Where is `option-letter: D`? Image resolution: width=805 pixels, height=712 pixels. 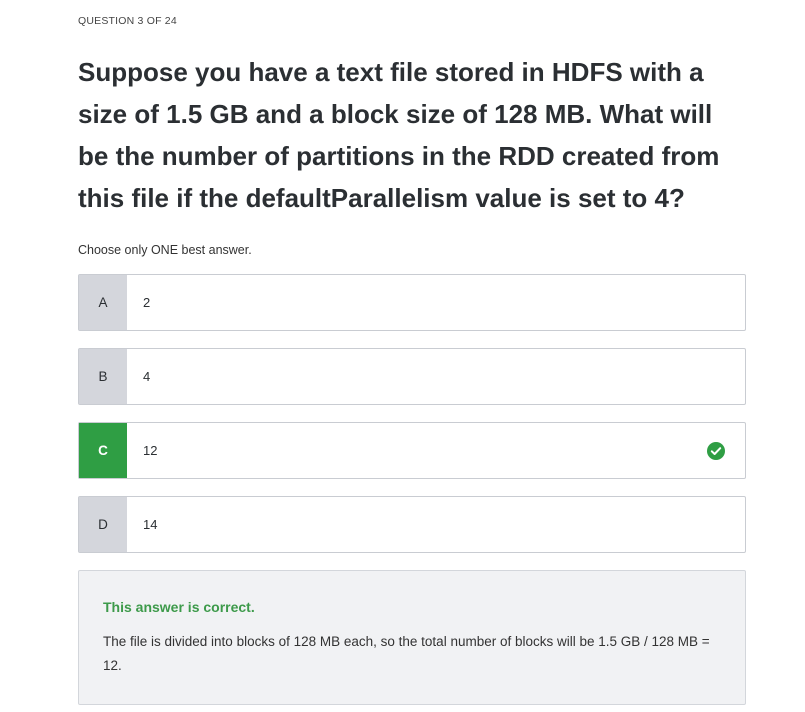 option-letter: D is located at coordinates (103, 524).